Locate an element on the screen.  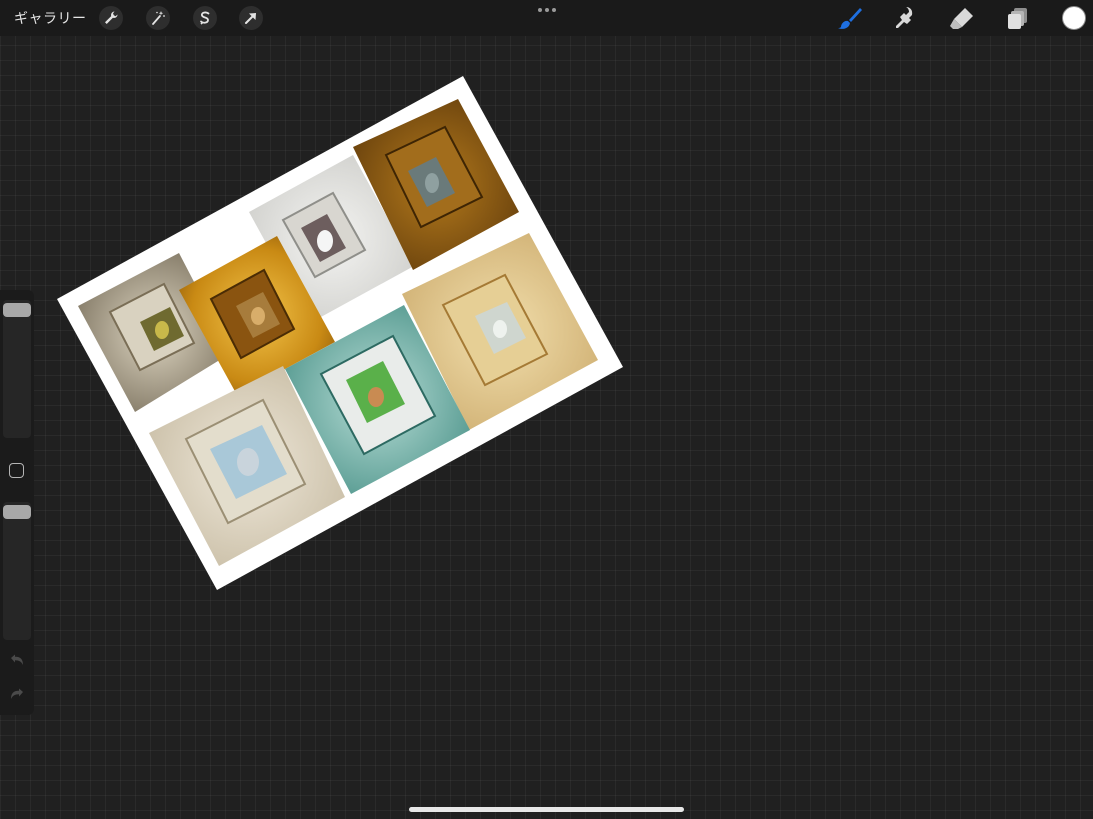
opacity-slider-thumb is located at coordinates (17, 512).